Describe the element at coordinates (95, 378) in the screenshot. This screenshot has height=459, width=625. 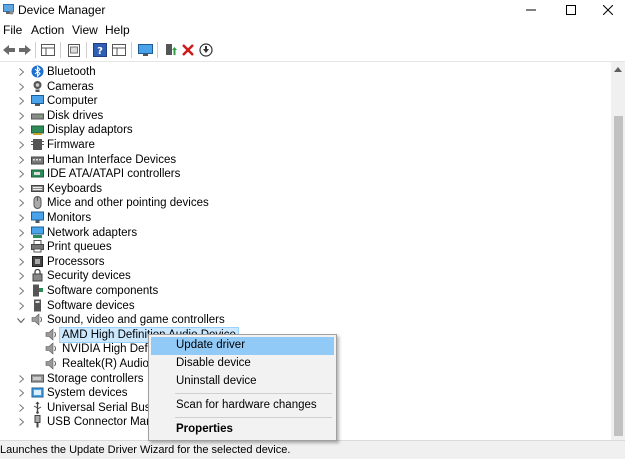
I see `tree-category-label: Storage controllers` at that location.